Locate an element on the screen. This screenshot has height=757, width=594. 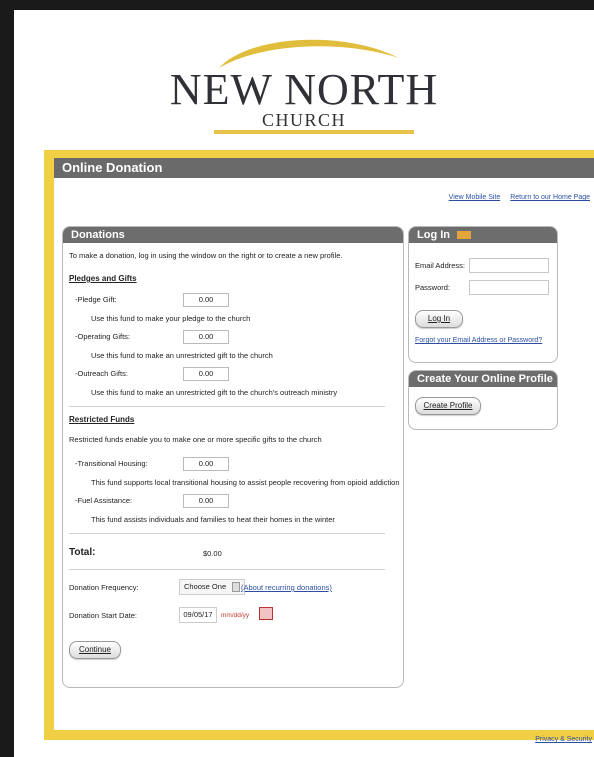
page-title: Online Donation is located at coordinates (324, 168).